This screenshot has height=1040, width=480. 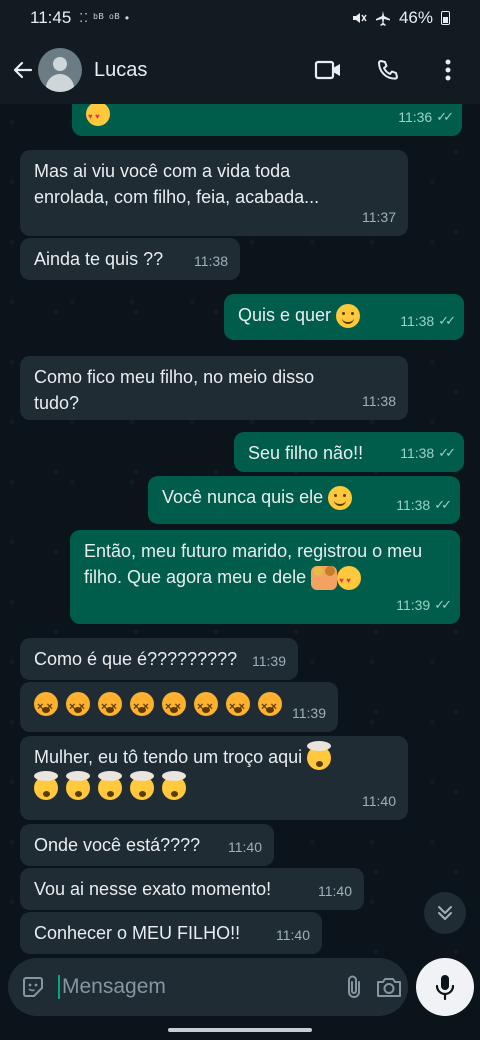 I want to click on message-incoming: Conhecer o MEU FILHO!! 11:40, so click(x=171, y=933).